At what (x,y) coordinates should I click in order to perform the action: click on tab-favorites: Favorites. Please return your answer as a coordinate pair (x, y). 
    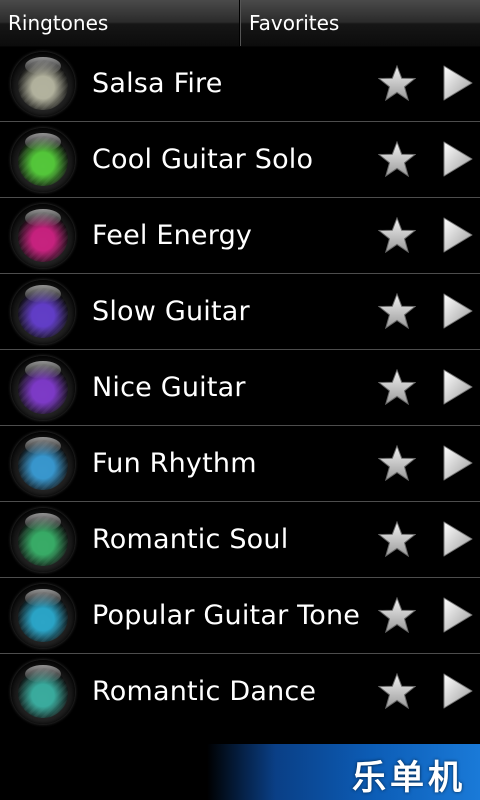
    Looking at the image, I should click on (360, 23).